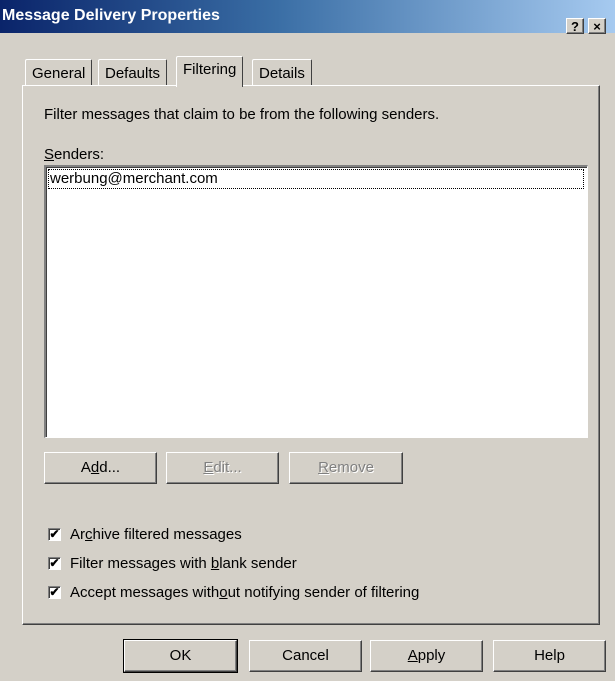 This screenshot has height=681, width=615. What do you see at coordinates (223, 592) in the screenshot?
I see `accept-label-accesskey: o` at bounding box center [223, 592].